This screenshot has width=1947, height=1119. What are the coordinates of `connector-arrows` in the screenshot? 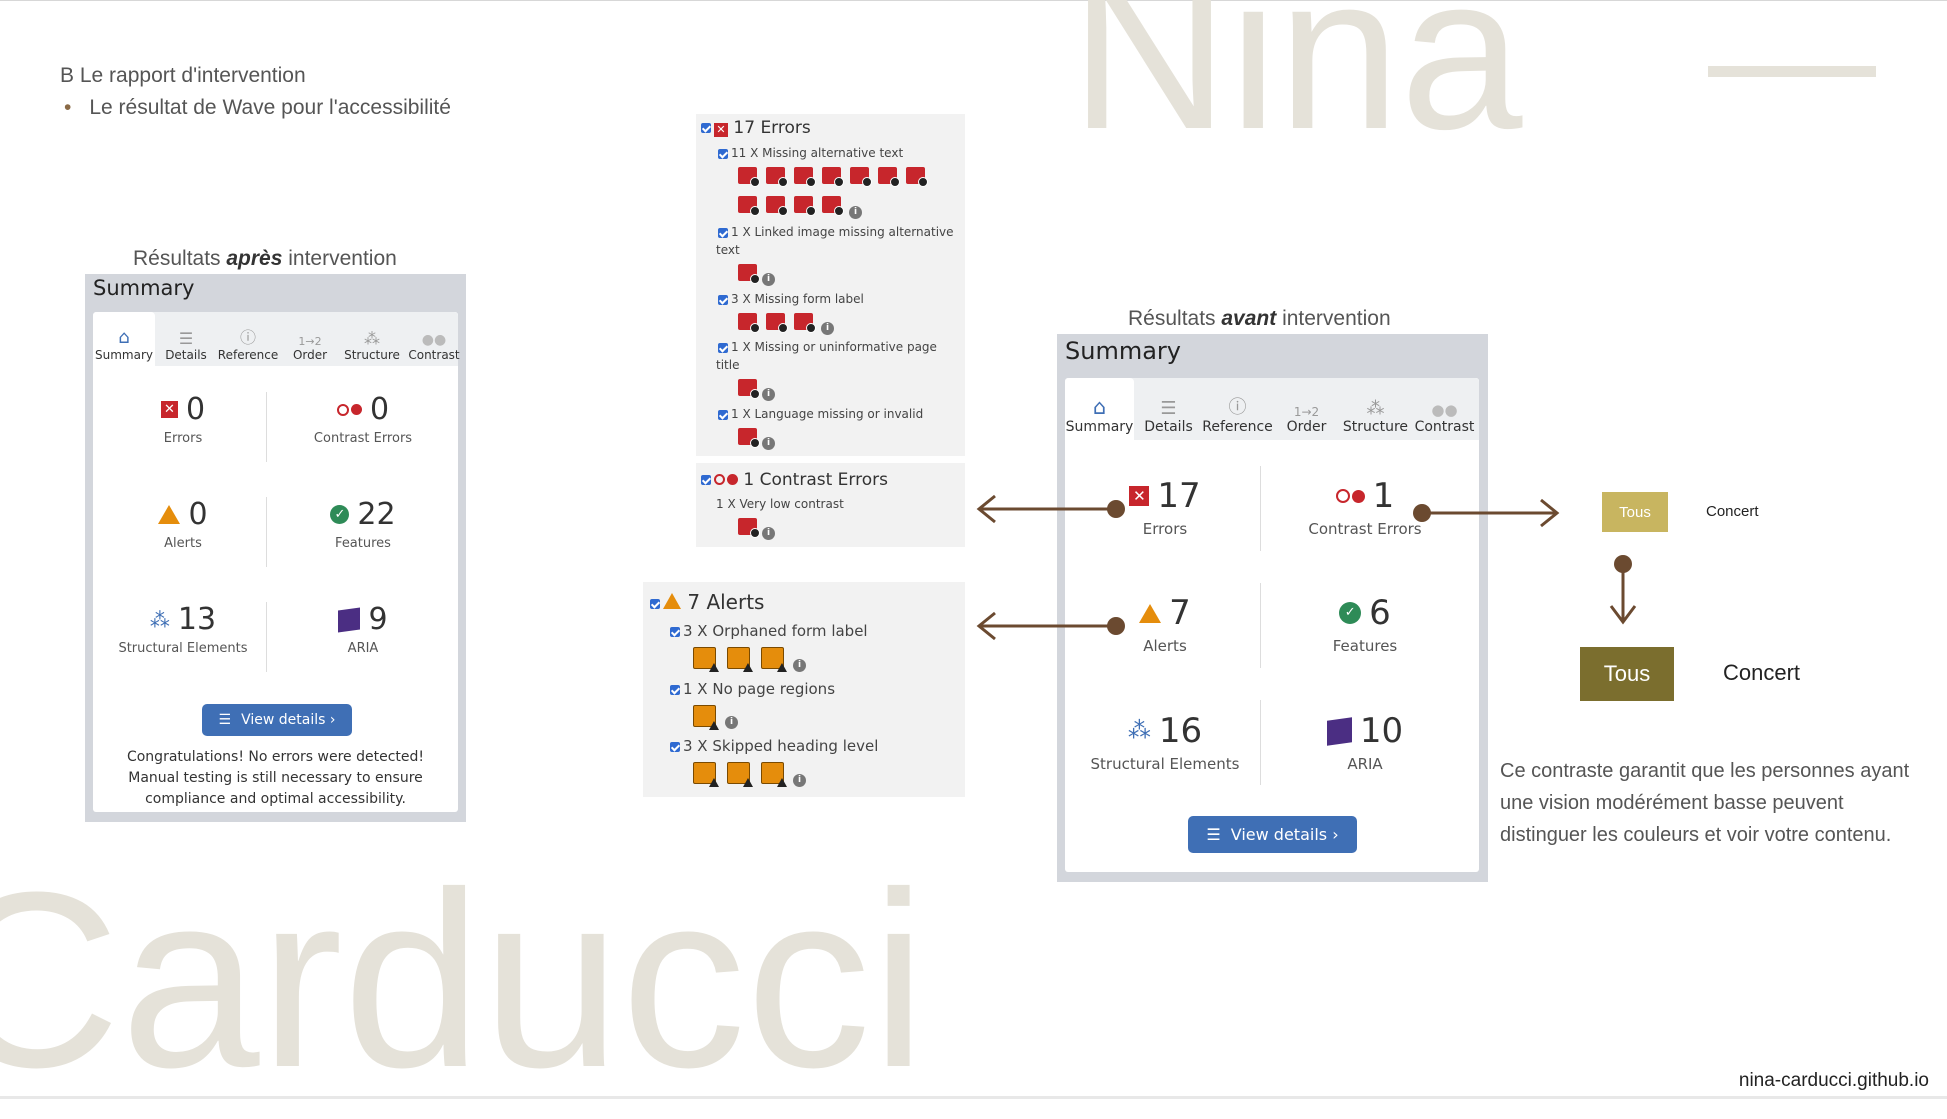 It's located at (1306, 567).